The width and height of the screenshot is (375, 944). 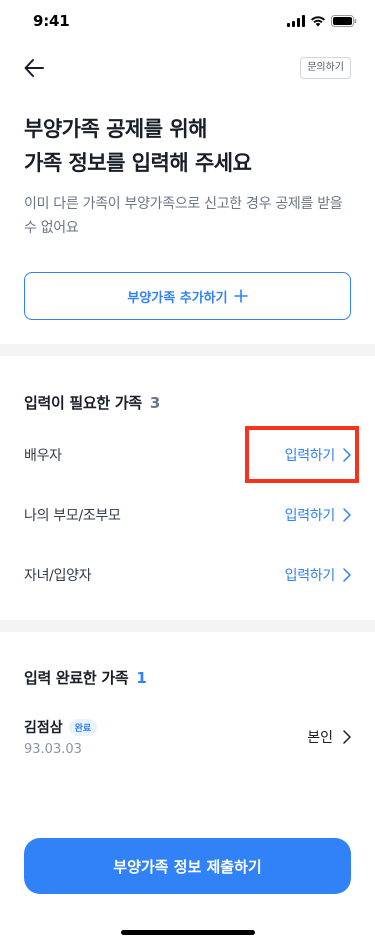 I want to click on plus-icon, so click(x=240, y=296).